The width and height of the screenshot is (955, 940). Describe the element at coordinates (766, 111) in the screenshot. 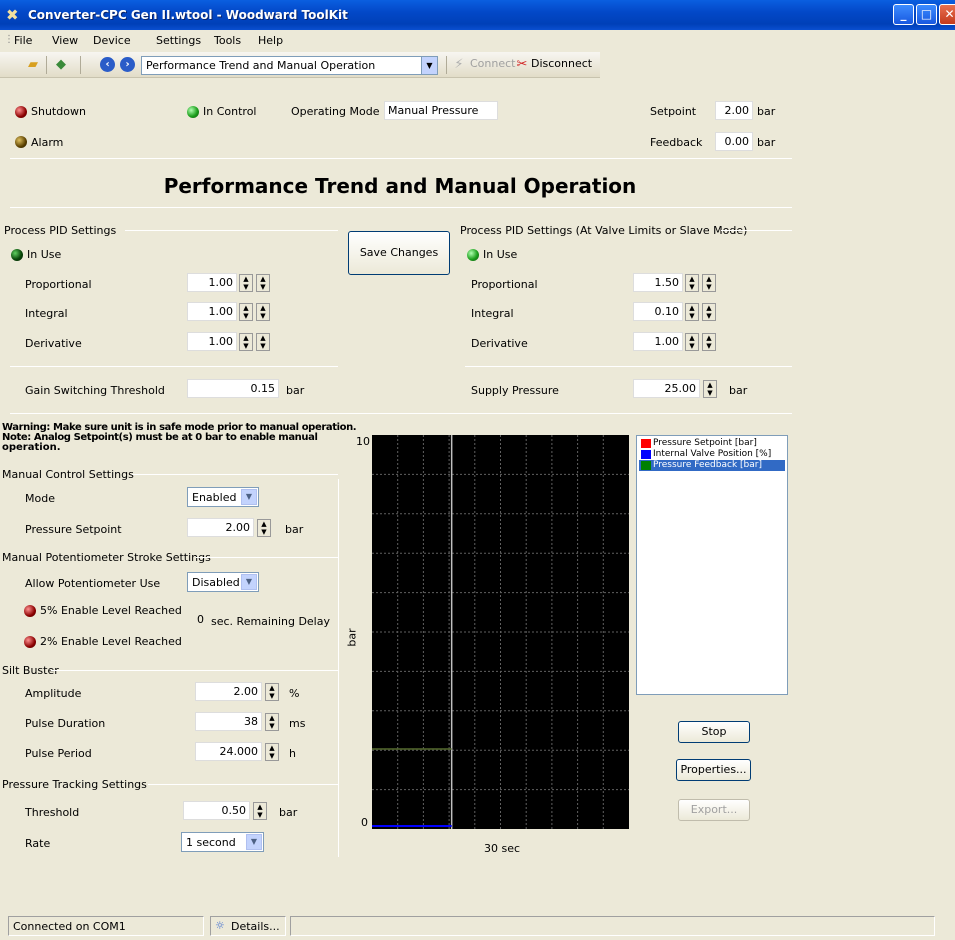

I see `setpoint-unit: bar` at that location.